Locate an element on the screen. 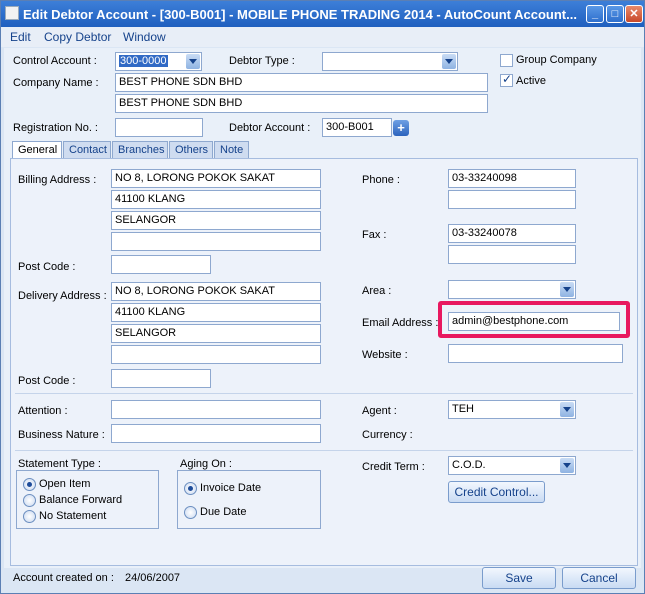 This screenshot has width=645, height=594. attention-label: Attention : is located at coordinates (43, 411).